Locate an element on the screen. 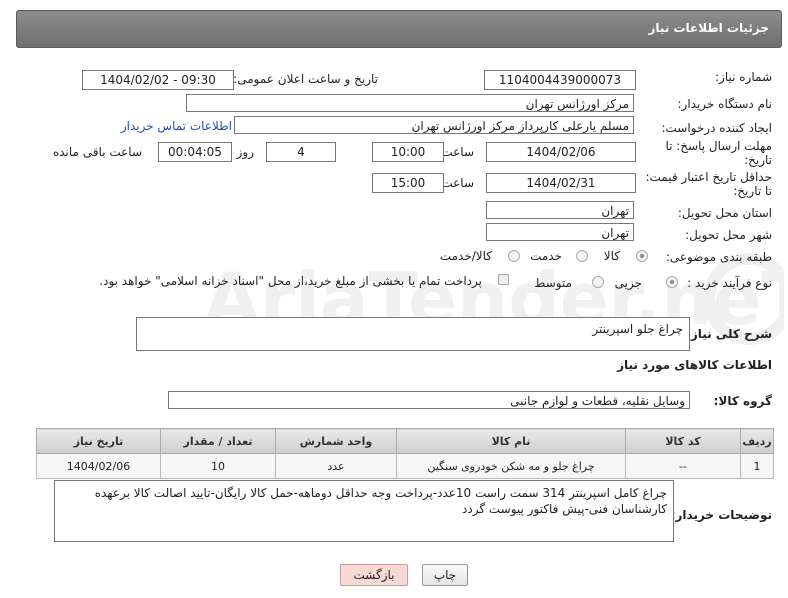 This screenshot has height=598, width=788. buyer-contact-link: اطلاعات تماس خریدار is located at coordinates (176, 126).